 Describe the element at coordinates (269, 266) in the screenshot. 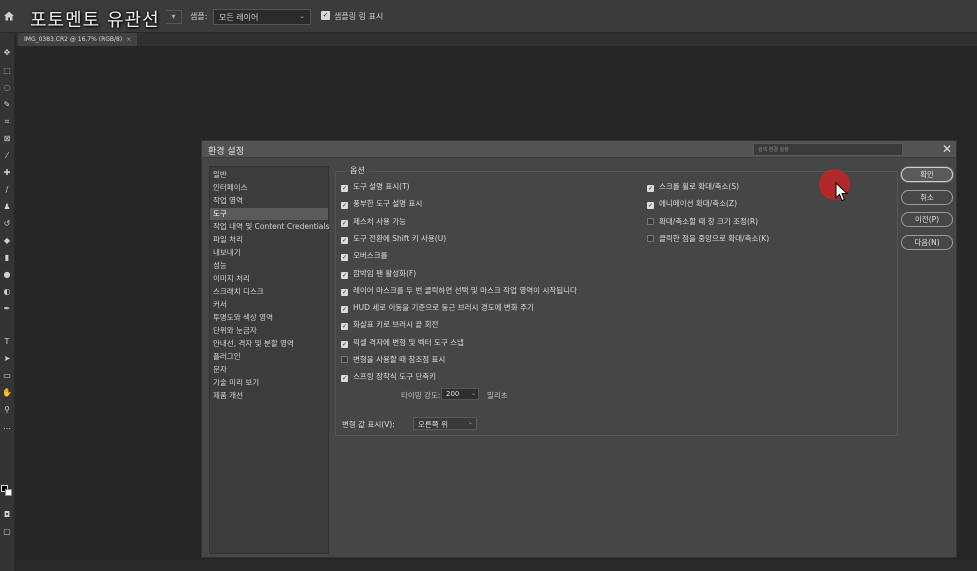

I see `category-item: 성능` at that location.